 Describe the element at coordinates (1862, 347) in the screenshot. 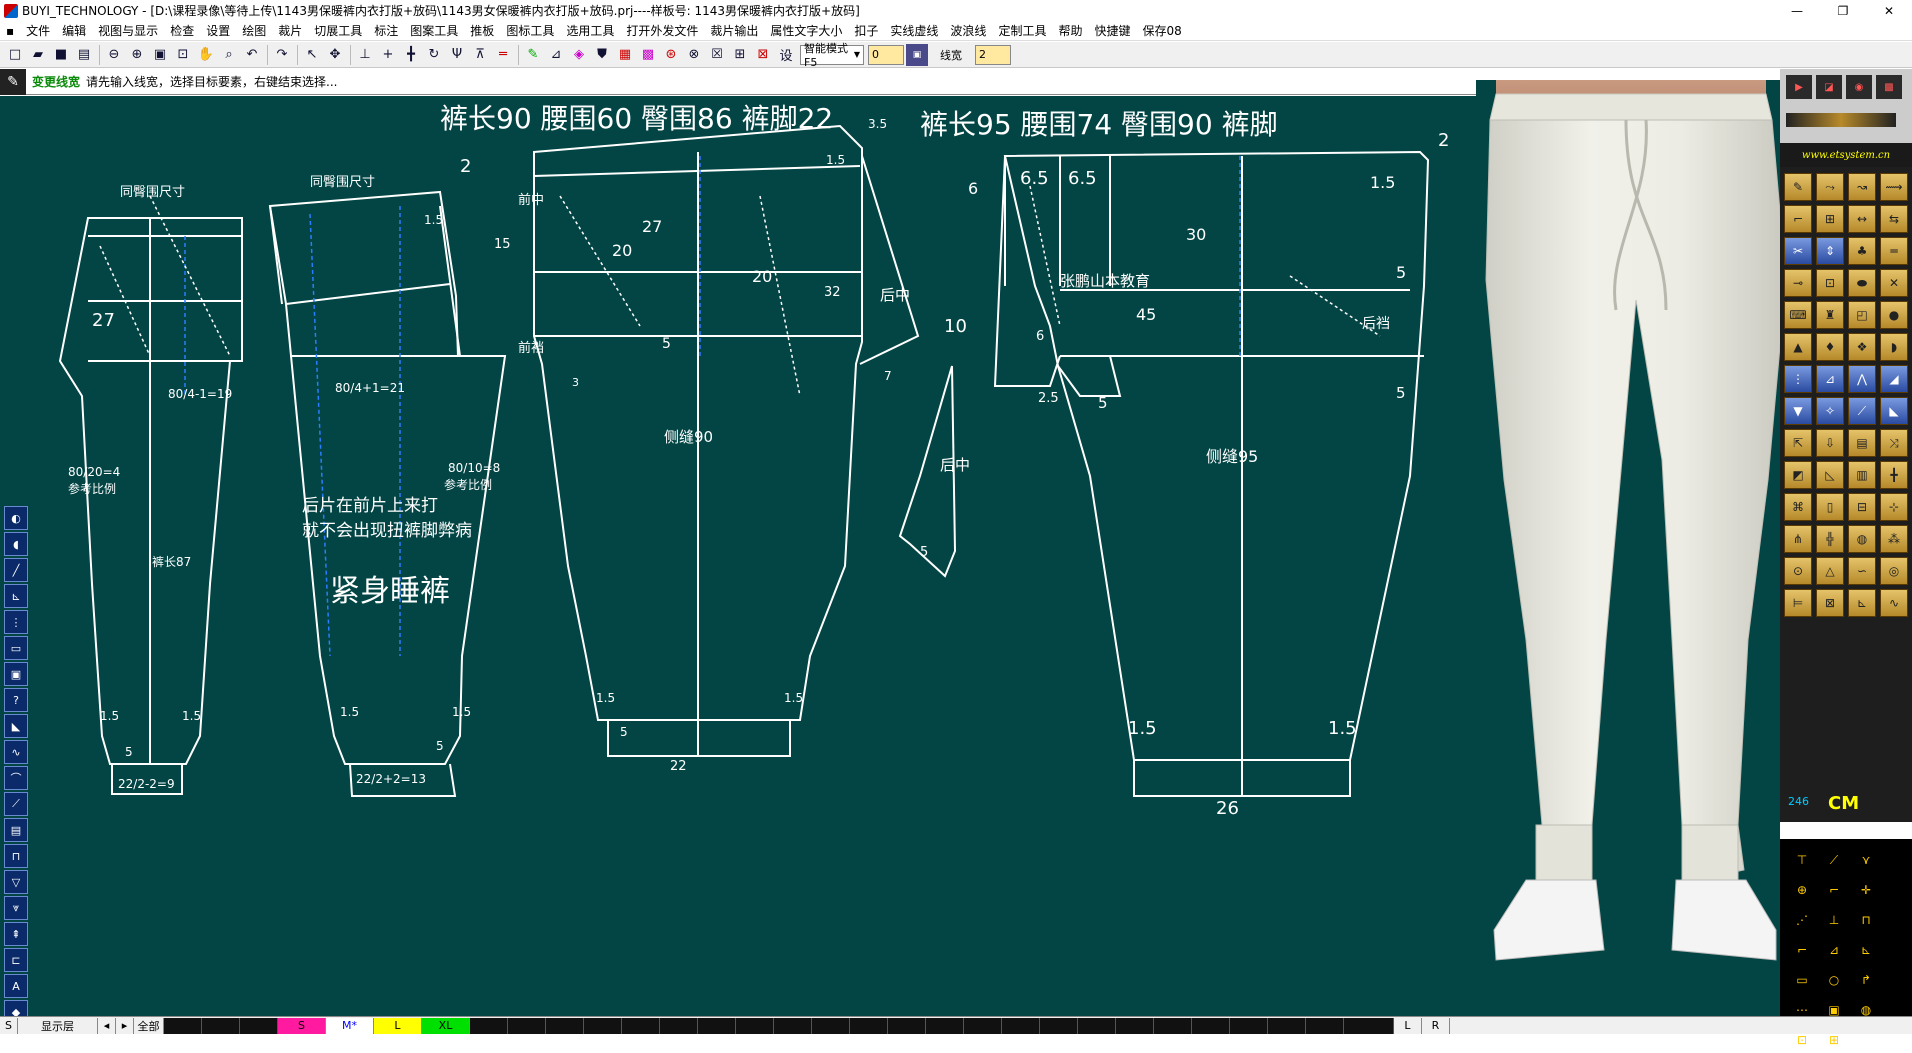

I see `tool-23-icon: ❖` at that location.